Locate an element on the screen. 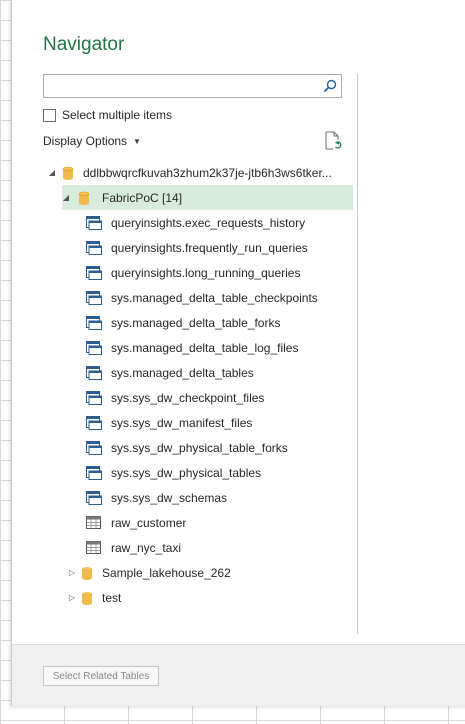  tree-db-node: ▷ test is located at coordinates (202, 597).